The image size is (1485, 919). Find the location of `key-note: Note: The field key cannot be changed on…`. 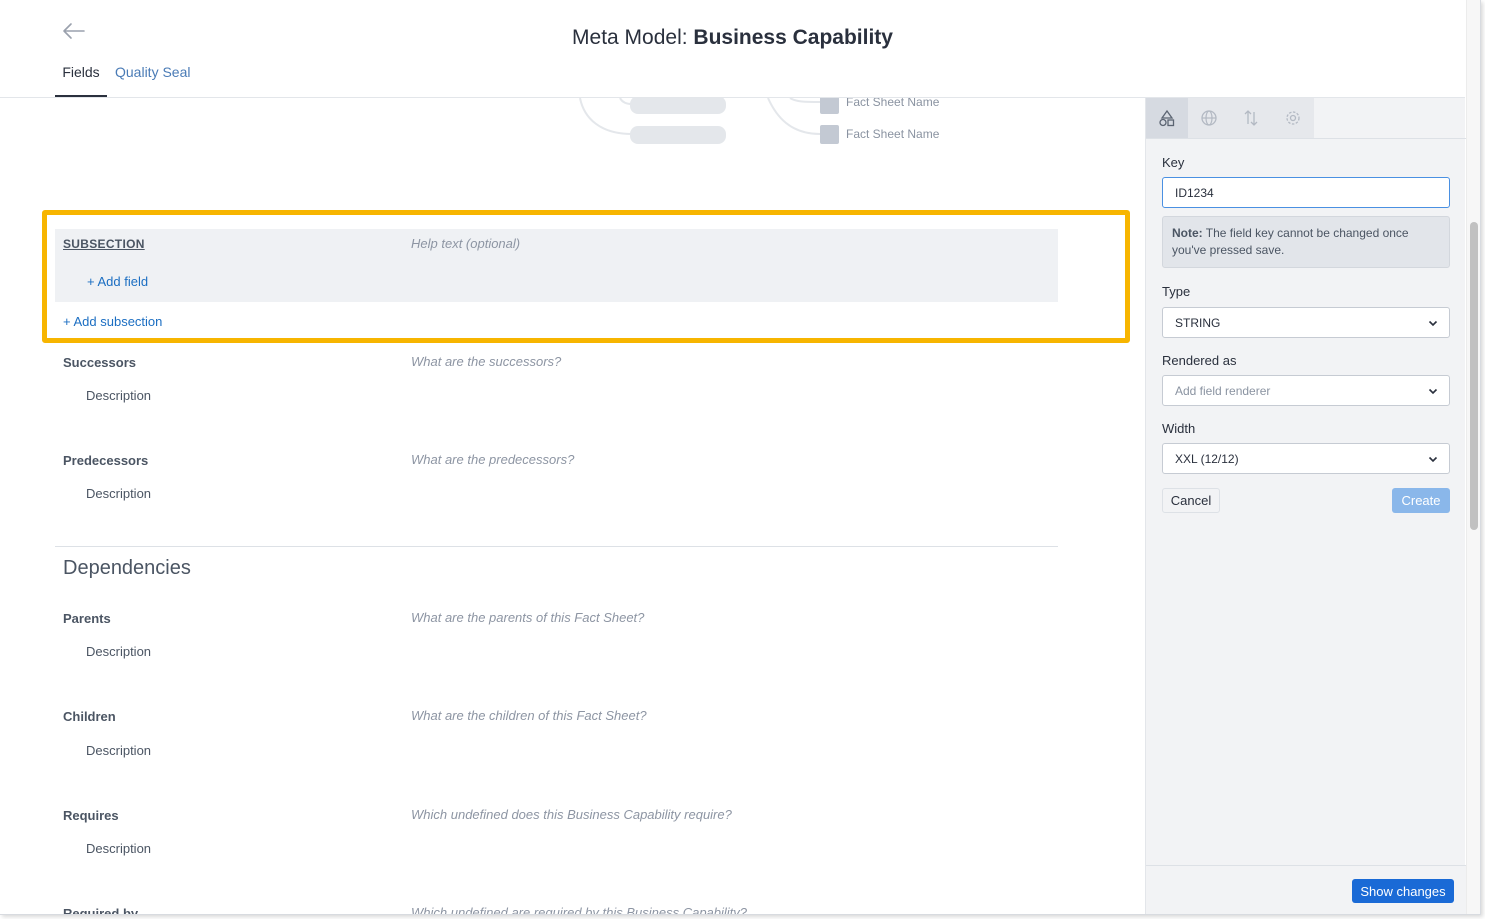

key-note: Note: The field key cannot be changed on… is located at coordinates (1306, 242).